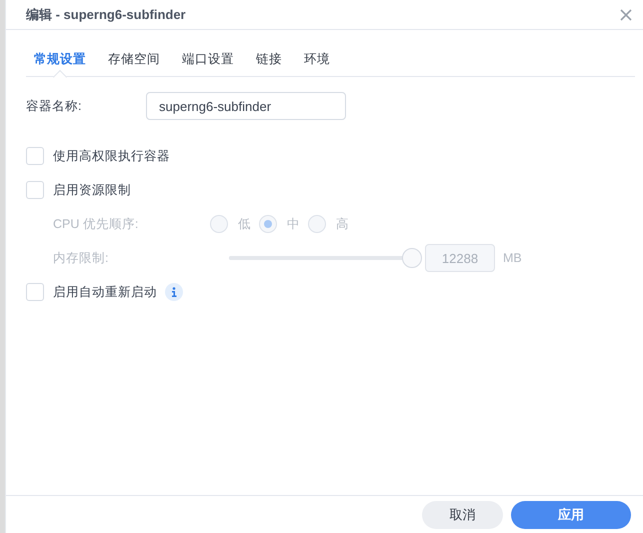 This screenshot has height=533, width=643. I want to click on tab: 链接, so click(269, 59).